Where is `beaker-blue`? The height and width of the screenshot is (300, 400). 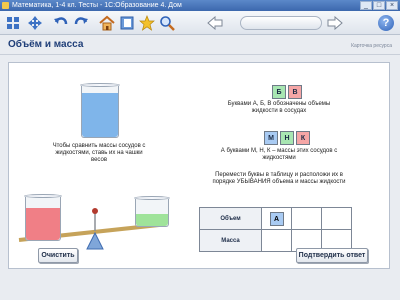 beaker-blue is located at coordinates (100, 110).